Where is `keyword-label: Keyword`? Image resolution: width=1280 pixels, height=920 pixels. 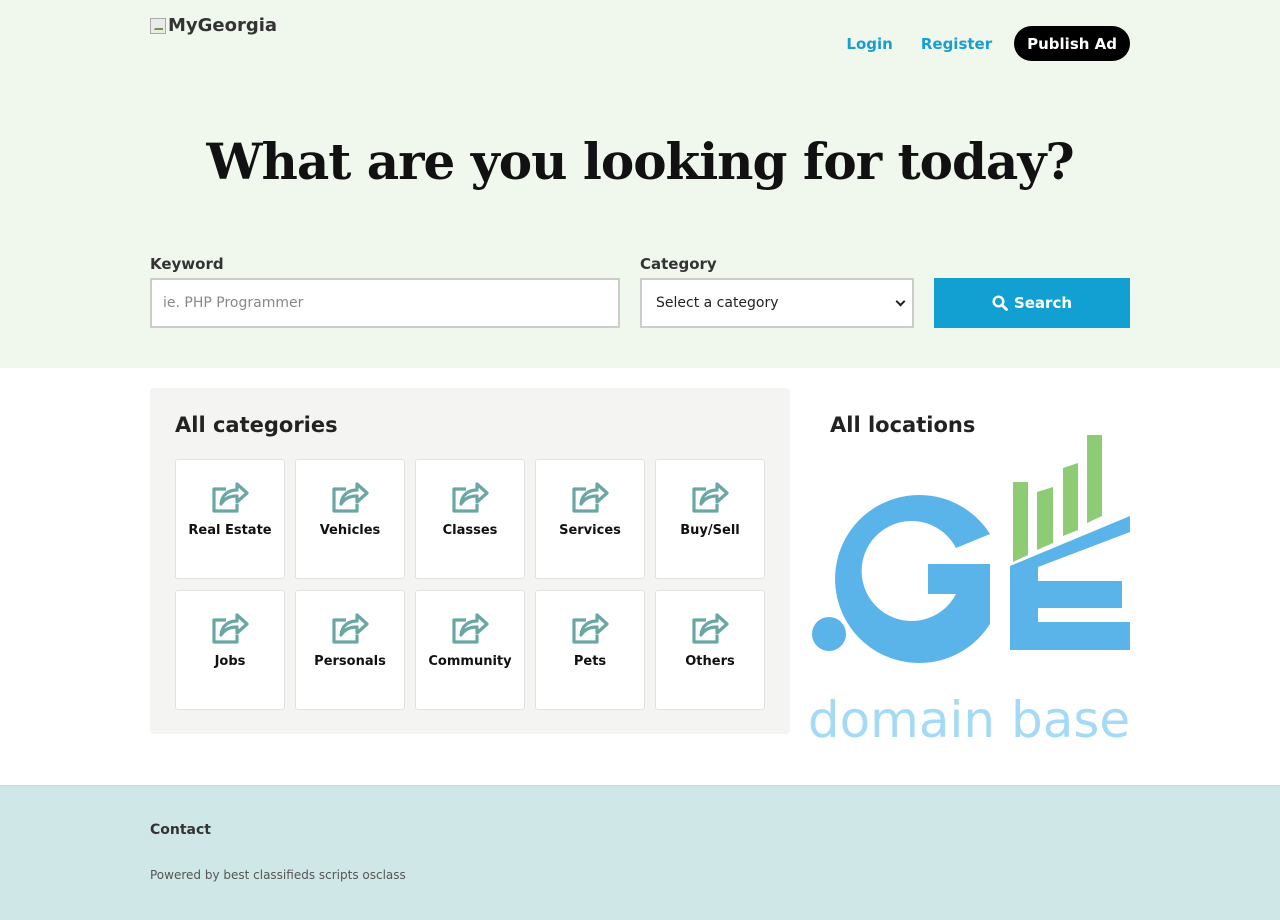 keyword-label: Keyword is located at coordinates (187, 264).